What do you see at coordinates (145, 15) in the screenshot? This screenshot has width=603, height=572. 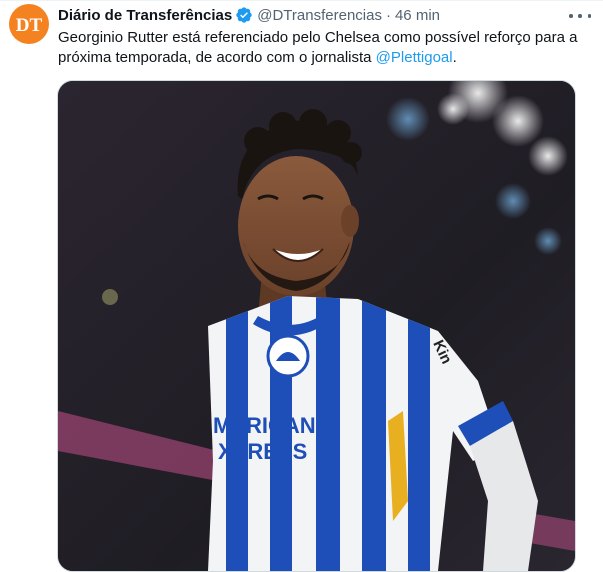 I see `author-name: Diário de Transferências` at bounding box center [145, 15].